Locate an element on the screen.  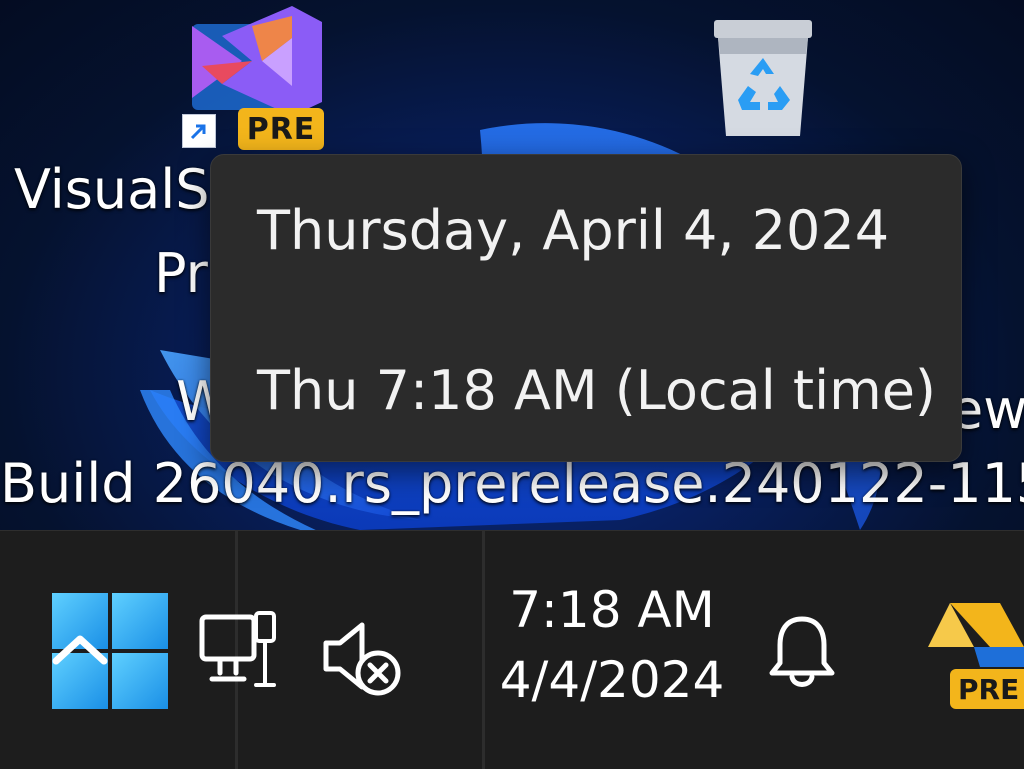
tooltip-time: Thu 7:18 AM (Local time) is located at coordinates (596, 390).